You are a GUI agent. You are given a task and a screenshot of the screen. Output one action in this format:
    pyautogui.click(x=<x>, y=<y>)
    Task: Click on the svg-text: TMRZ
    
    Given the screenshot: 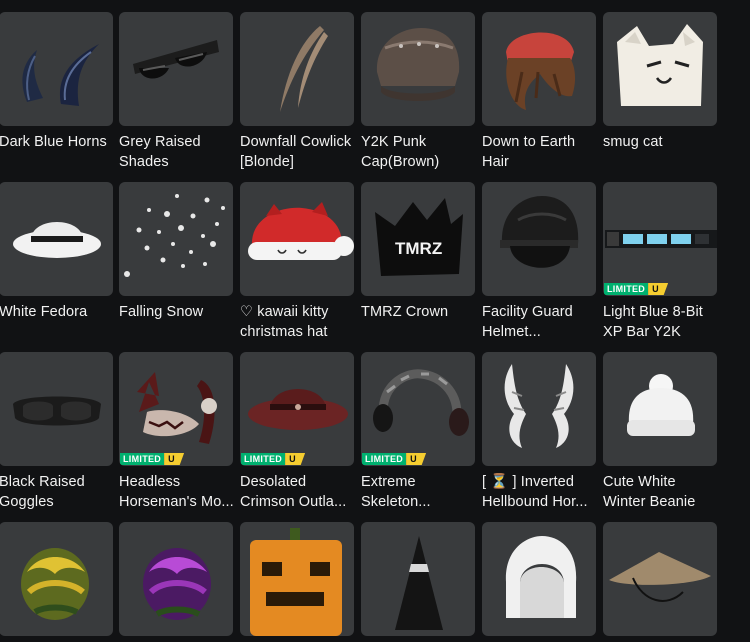 What is the action you would take?
    pyautogui.click(x=418, y=248)
    